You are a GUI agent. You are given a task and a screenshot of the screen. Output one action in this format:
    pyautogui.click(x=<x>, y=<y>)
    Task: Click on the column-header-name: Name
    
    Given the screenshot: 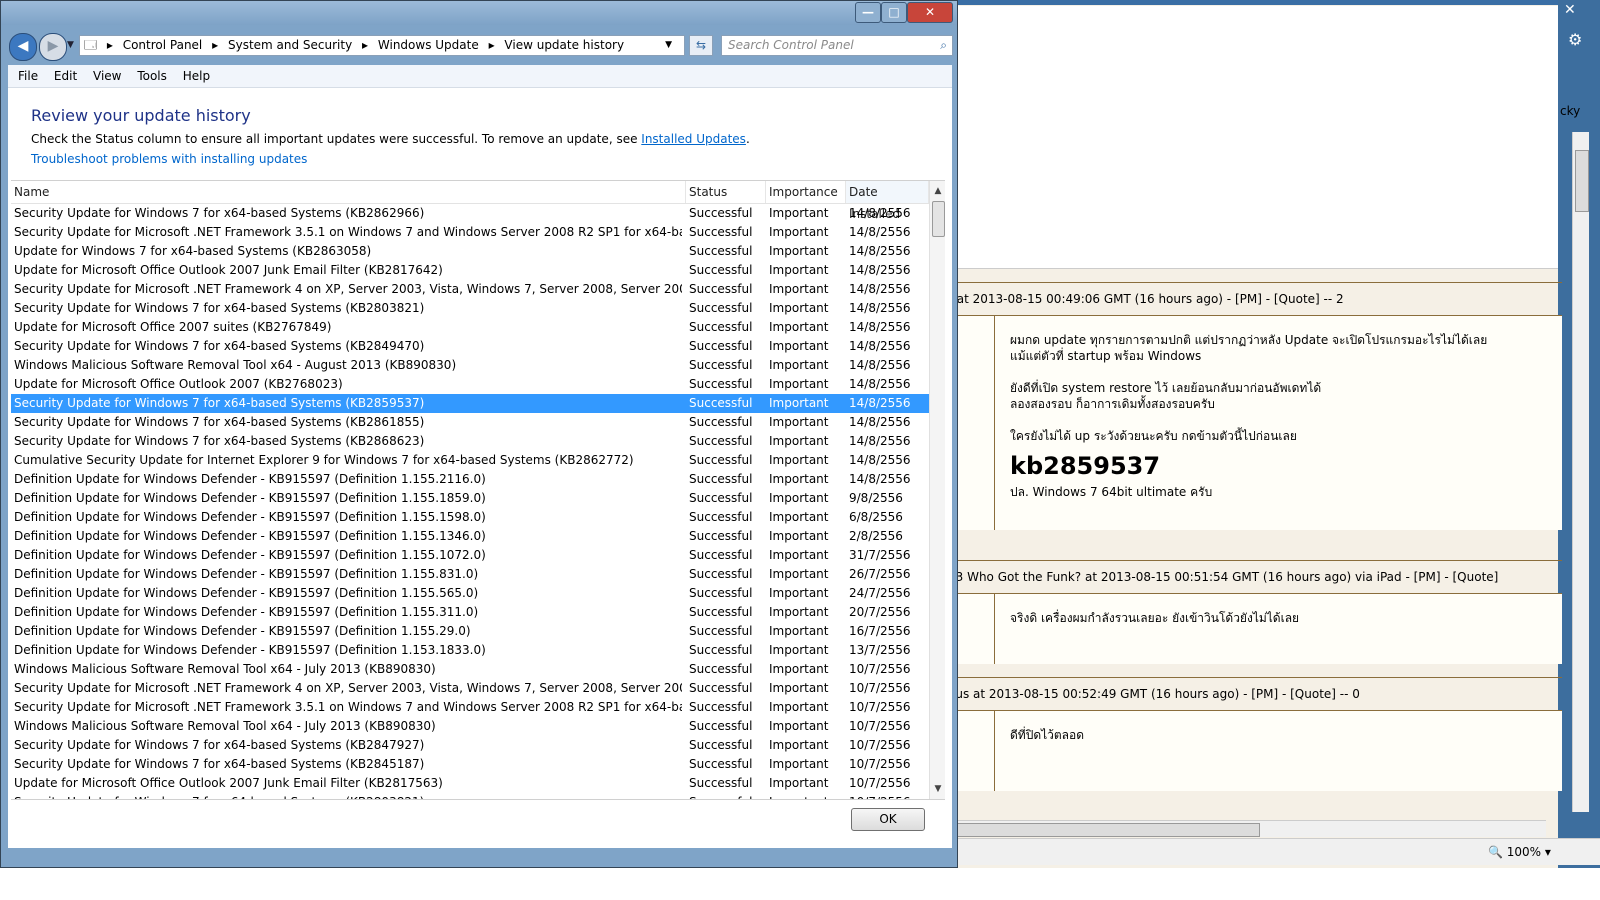 What is the action you would take?
    pyautogui.click(x=348, y=192)
    